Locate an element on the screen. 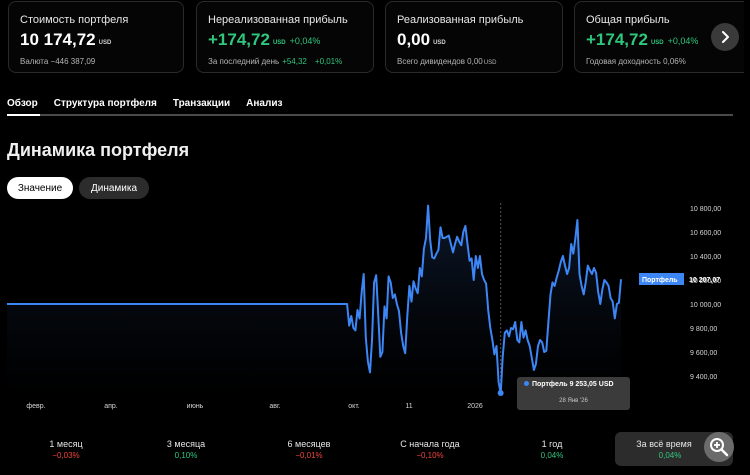 This screenshot has width=750, height=475. tab-portfolio-structure: Структура портфеля is located at coordinates (105, 103).